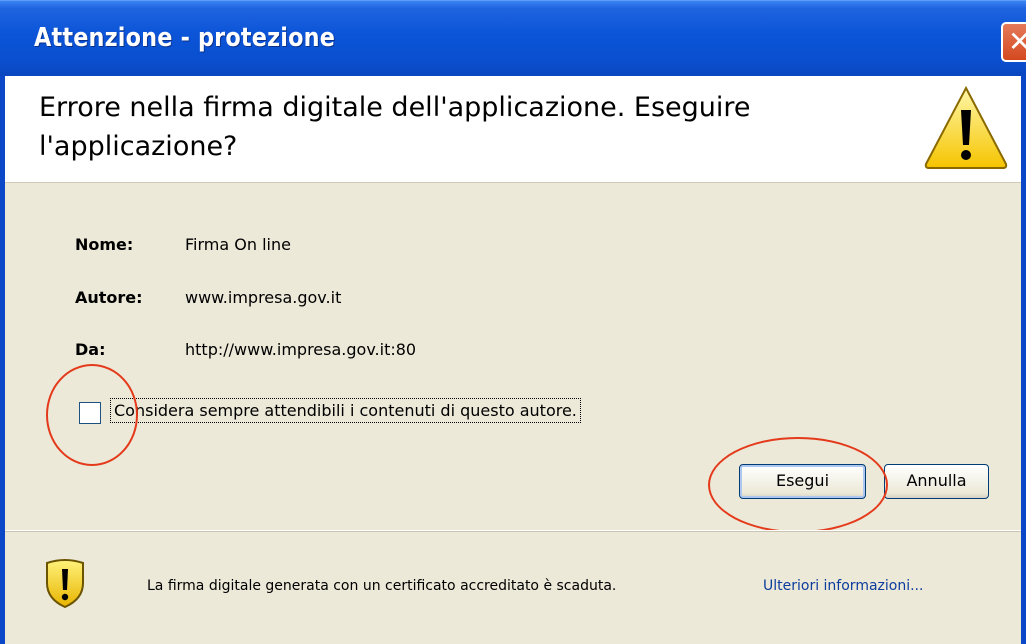 The image size is (1026, 644). Describe the element at coordinates (936, 481) in the screenshot. I see `cancel-button: Annulla` at that location.